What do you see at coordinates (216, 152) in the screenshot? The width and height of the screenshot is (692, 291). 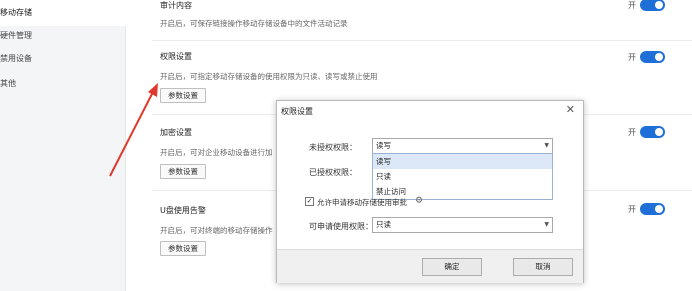 I see `section-desc-encryption: 开启后，可对企业移动设备进行加` at bounding box center [216, 152].